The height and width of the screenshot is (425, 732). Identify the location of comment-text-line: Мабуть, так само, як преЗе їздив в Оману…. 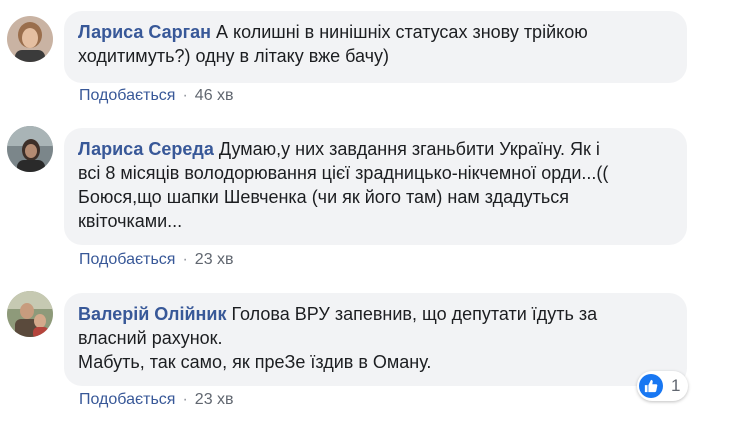
(255, 362).